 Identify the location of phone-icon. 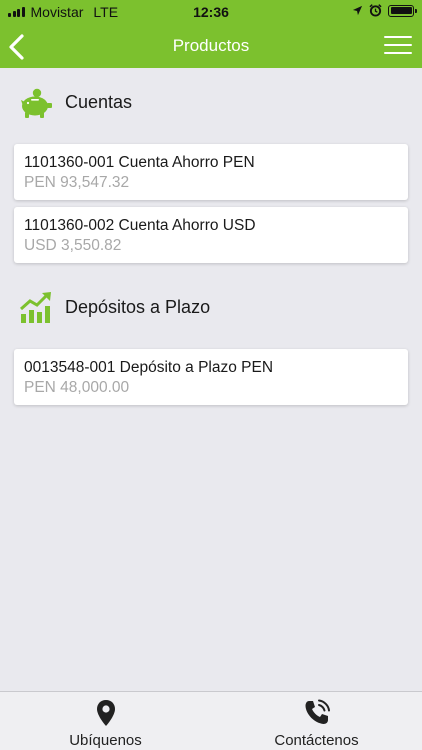
(317, 711).